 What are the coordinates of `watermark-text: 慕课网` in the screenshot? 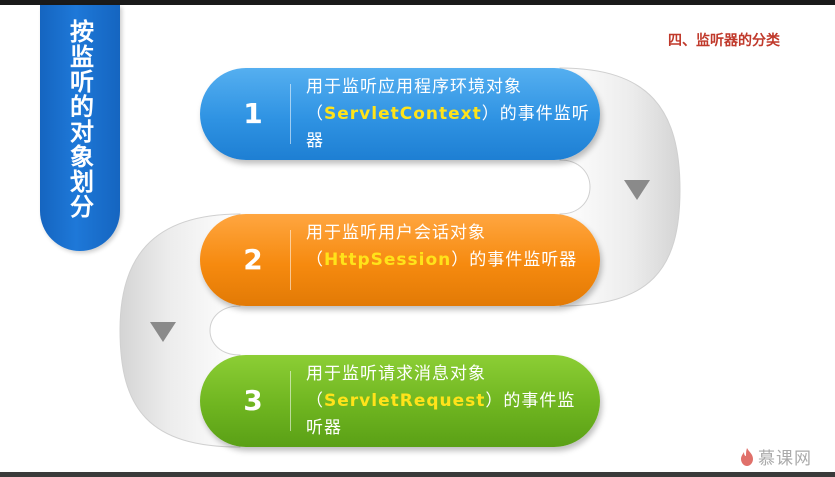 It's located at (785, 459).